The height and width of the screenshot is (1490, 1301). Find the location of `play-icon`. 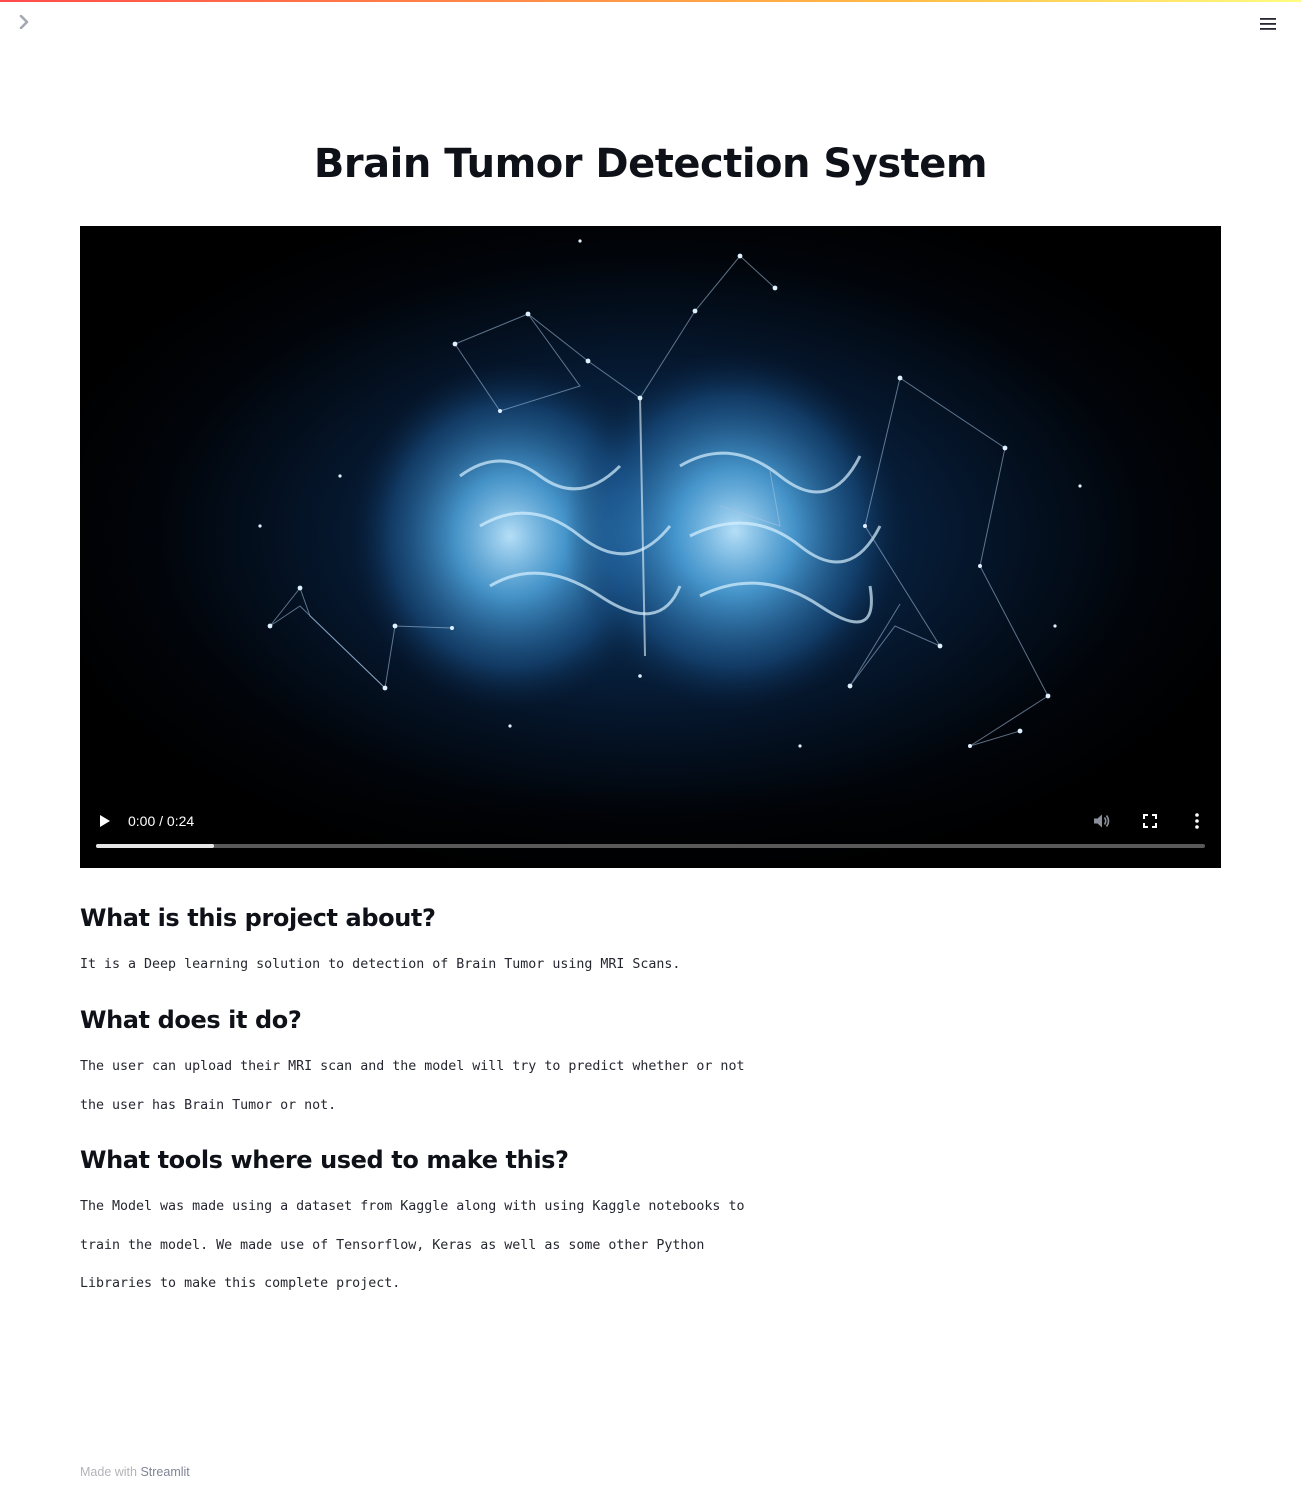

play-icon is located at coordinates (105, 821).